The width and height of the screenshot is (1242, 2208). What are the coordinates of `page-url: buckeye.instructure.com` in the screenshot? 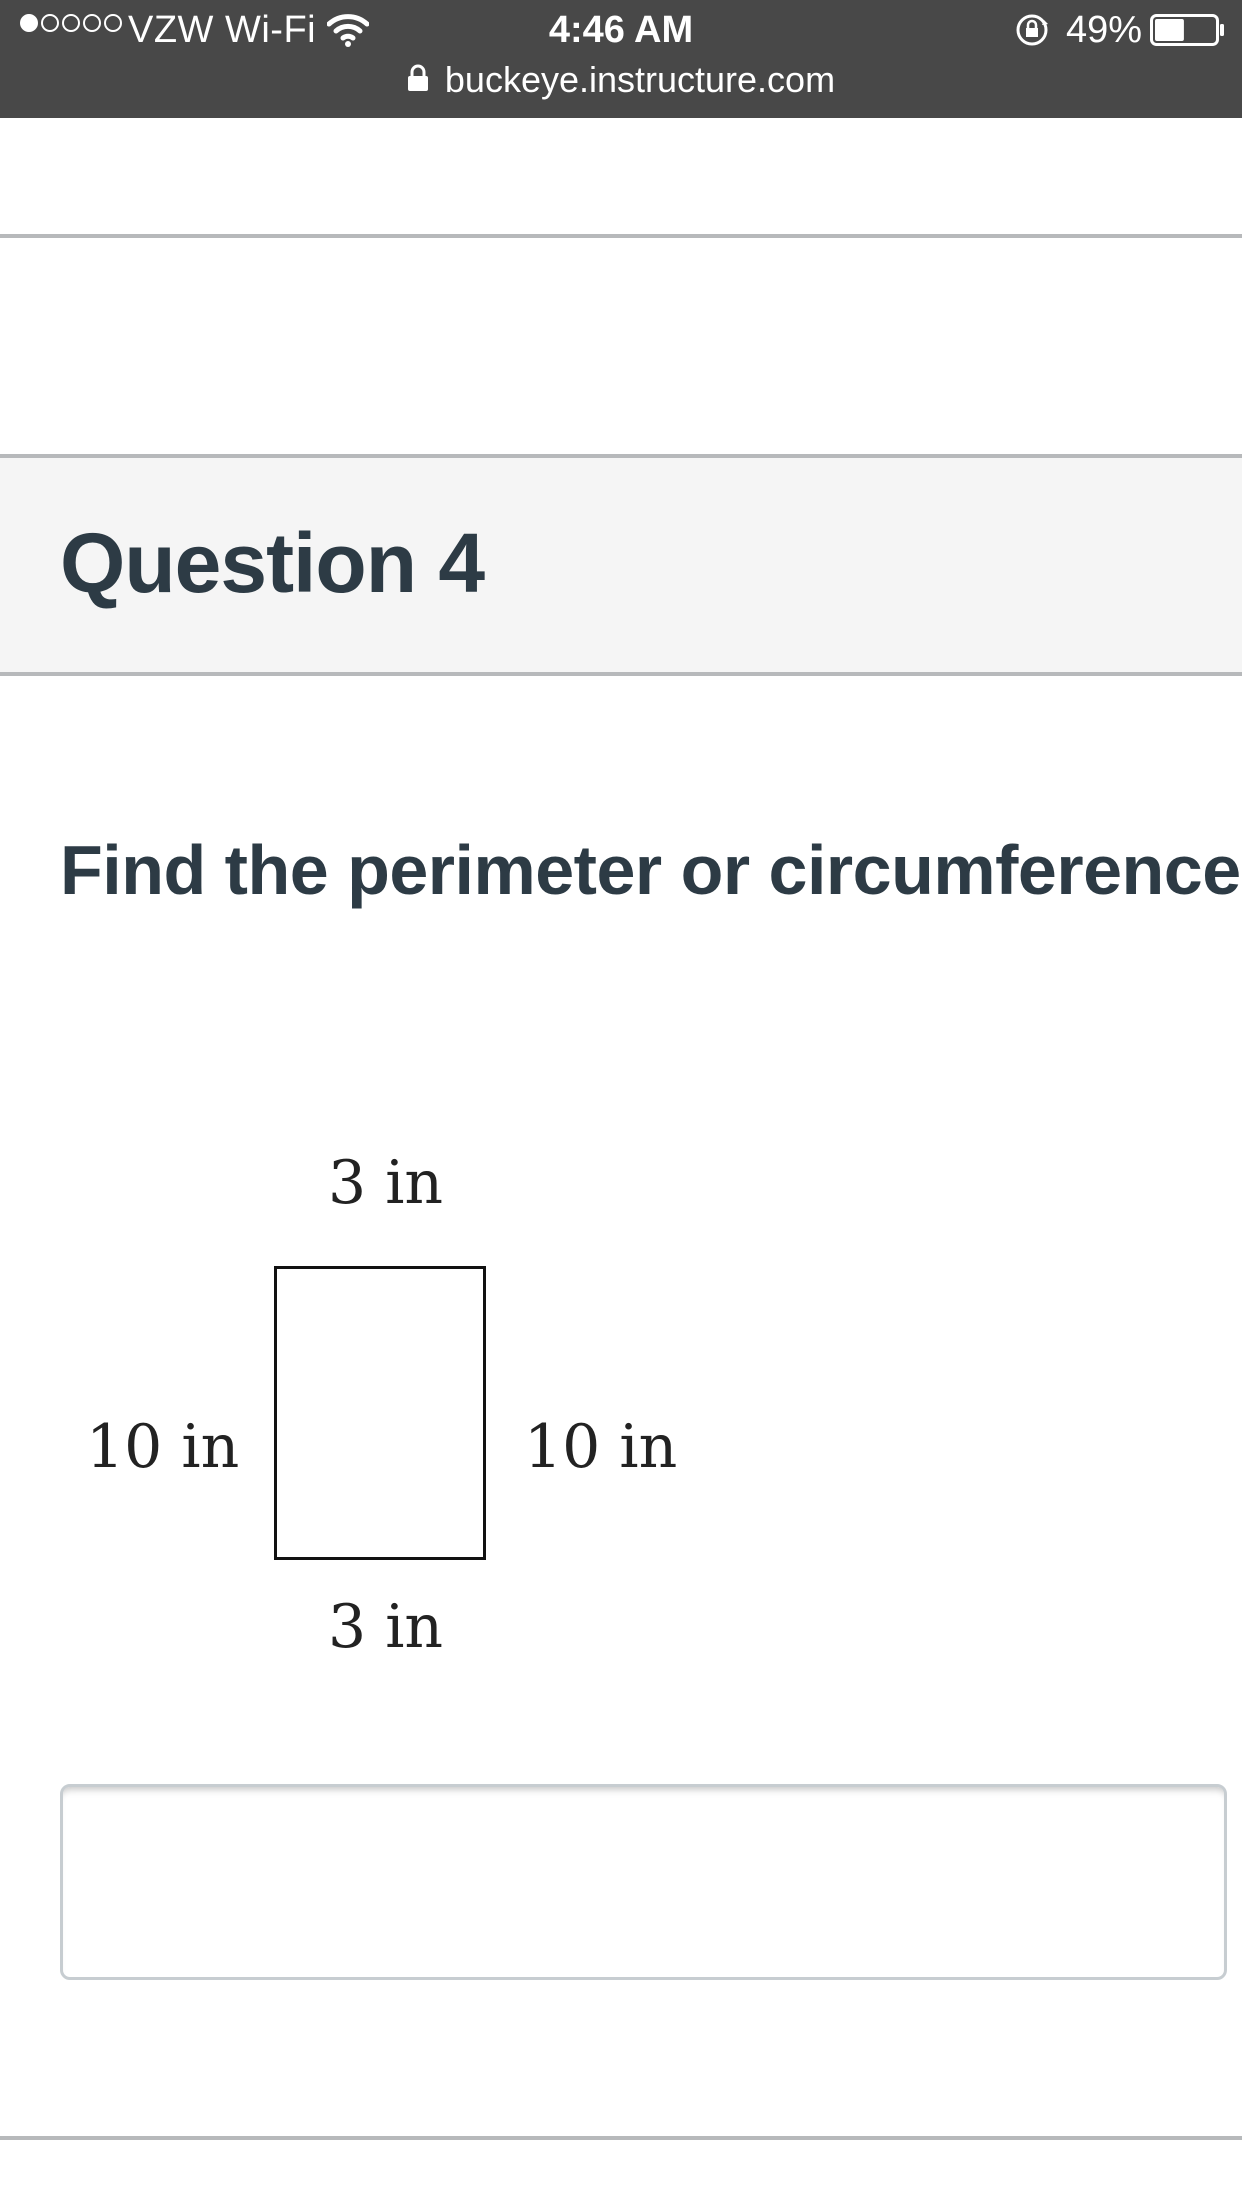 It's located at (640, 79).